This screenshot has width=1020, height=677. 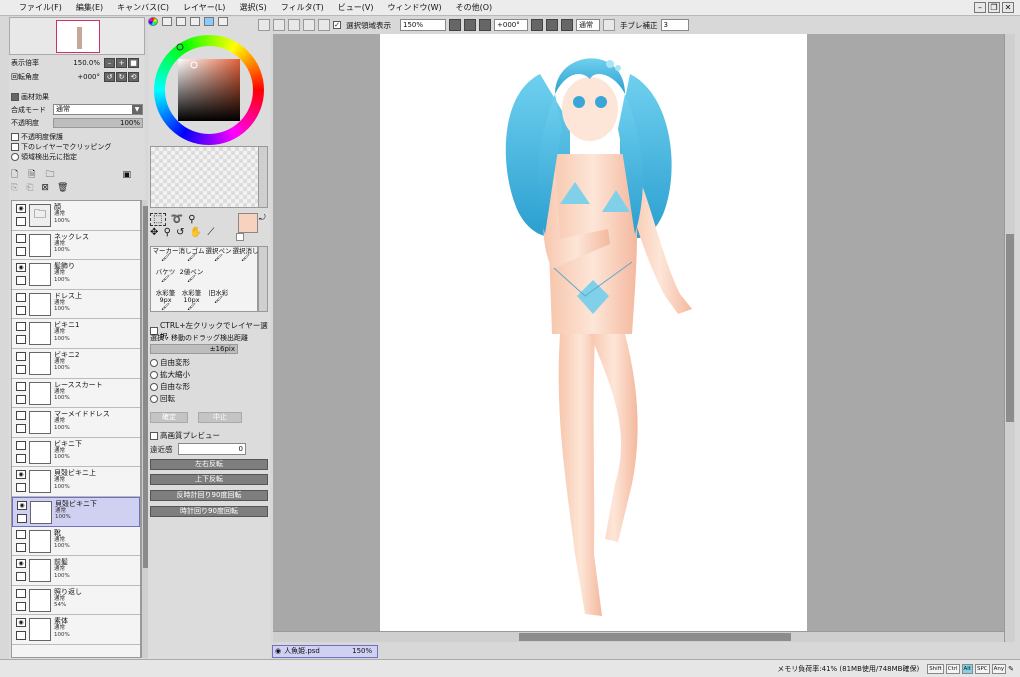 I want to click on hq-preview-checkbox, so click(x=154, y=435).